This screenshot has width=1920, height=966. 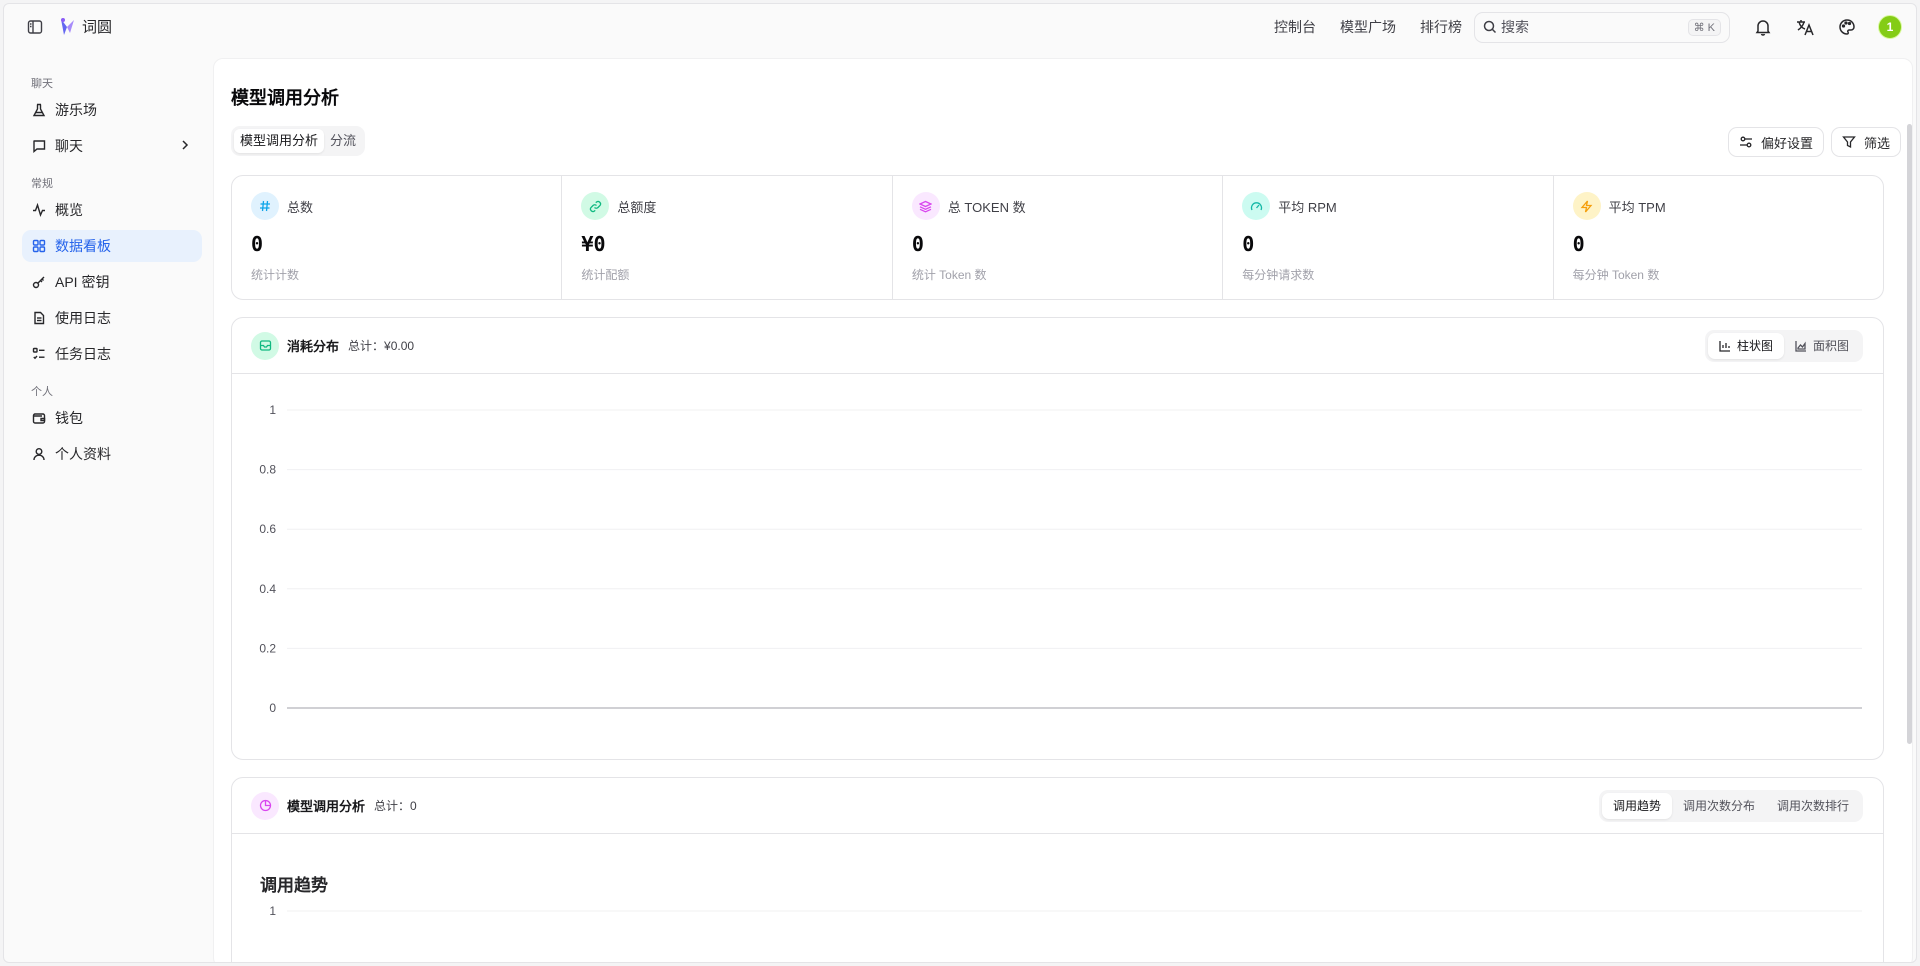 What do you see at coordinates (1890, 27) in the screenshot?
I see `avatar: 1` at bounding box center [1890, 27].